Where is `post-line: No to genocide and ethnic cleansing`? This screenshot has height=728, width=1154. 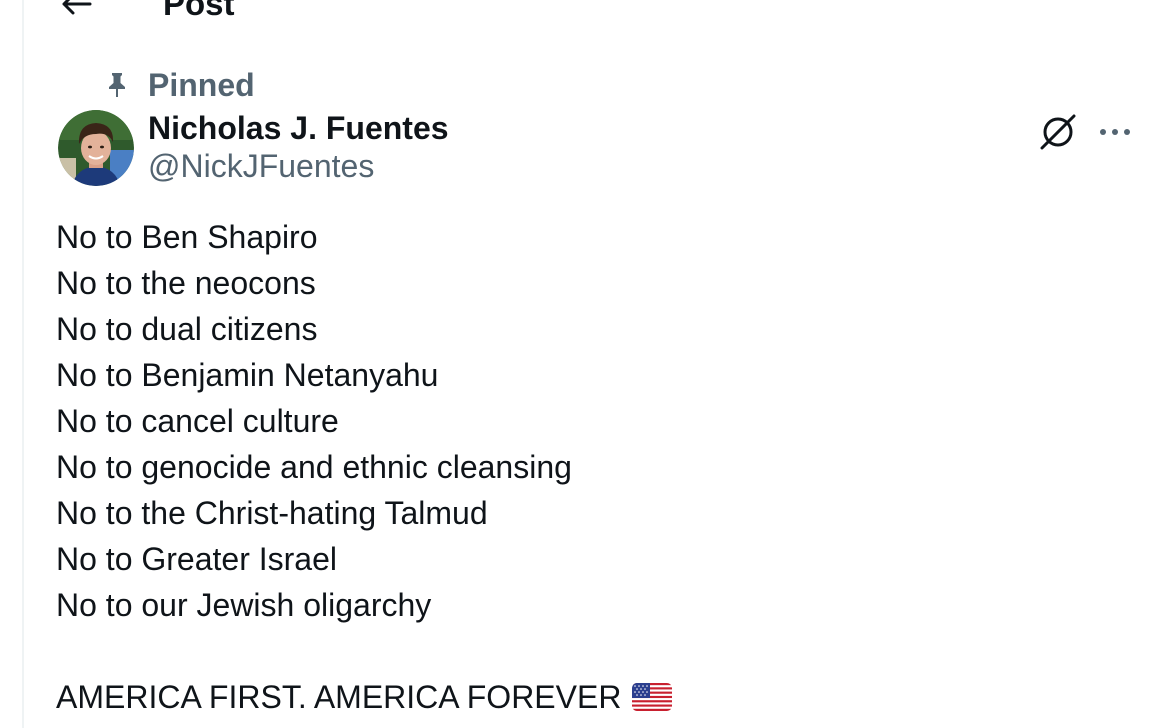
post-line: No to genocide and ethnic cleansing is located at coordinates (314, 467).